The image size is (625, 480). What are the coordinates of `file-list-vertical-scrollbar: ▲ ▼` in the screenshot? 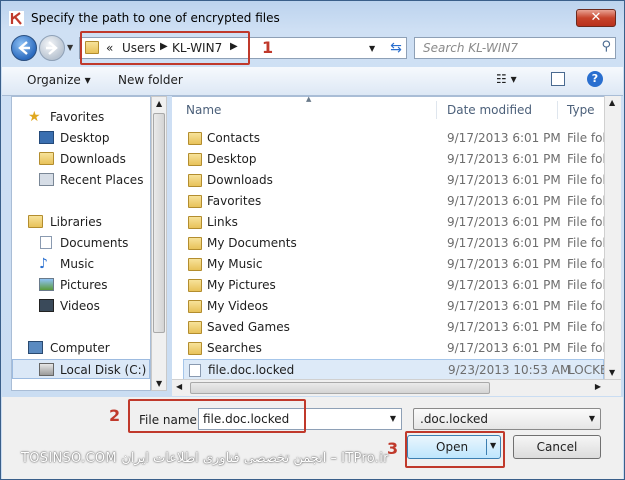 It's located at (612, 237).